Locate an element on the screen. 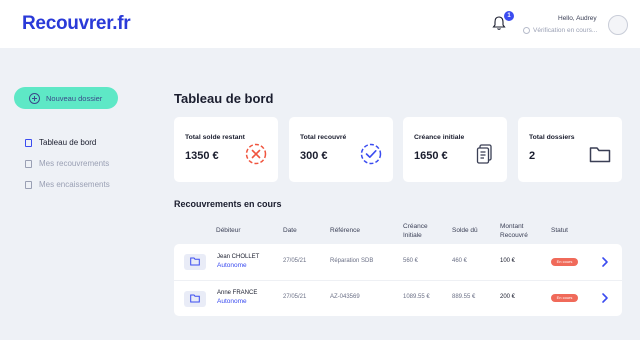 The width and height of the screenshot is (640, 340). column-header-line: Montant is located at coordinates (512, 226).